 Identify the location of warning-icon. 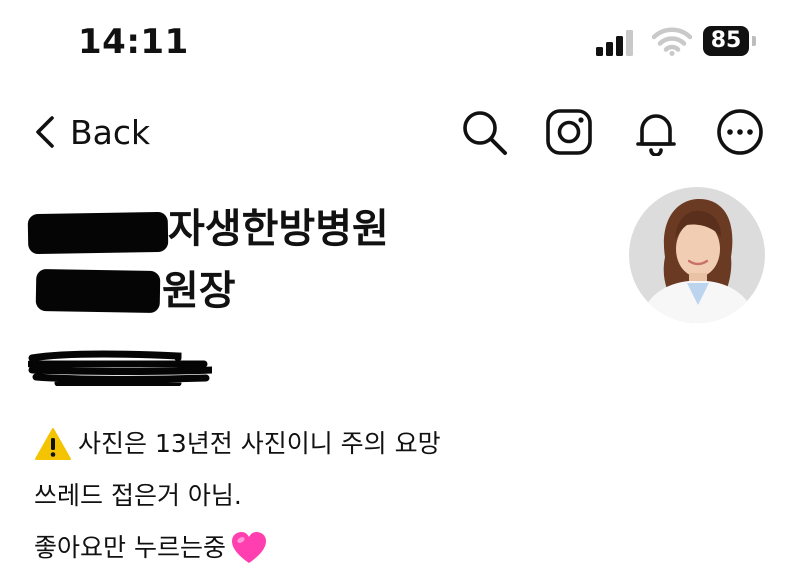
(53, 444).